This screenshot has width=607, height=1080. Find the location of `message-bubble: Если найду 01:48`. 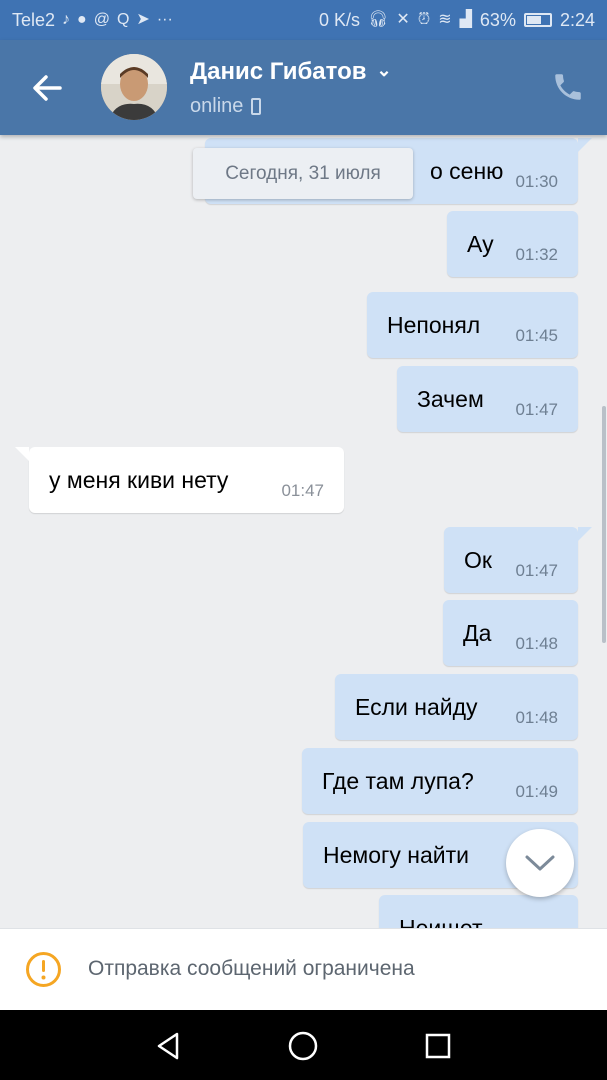

message-bubble: Если найду 01:48 is located at coordinates (456, 707).